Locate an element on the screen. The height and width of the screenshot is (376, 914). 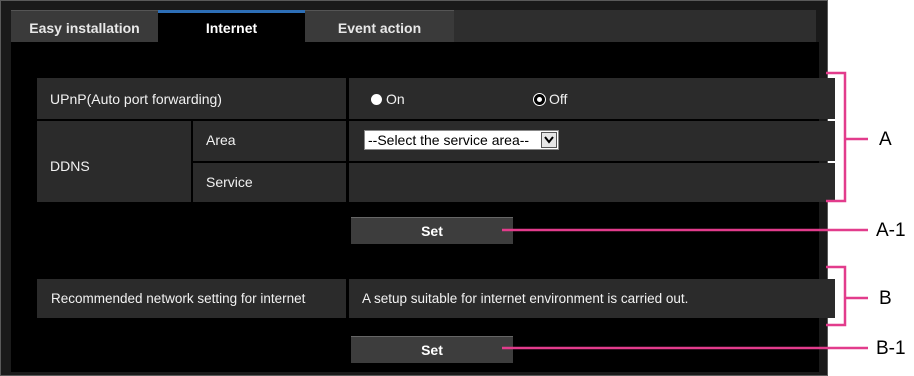
annotation-a1: A-1 is located at coordinates (891, 230).